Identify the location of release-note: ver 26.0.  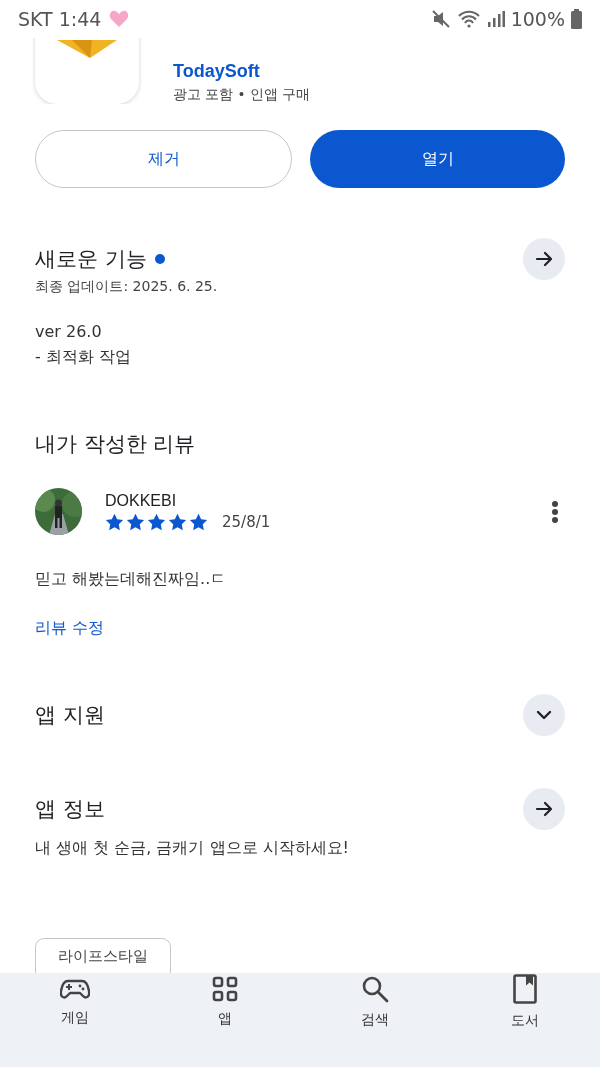
(68, 331).